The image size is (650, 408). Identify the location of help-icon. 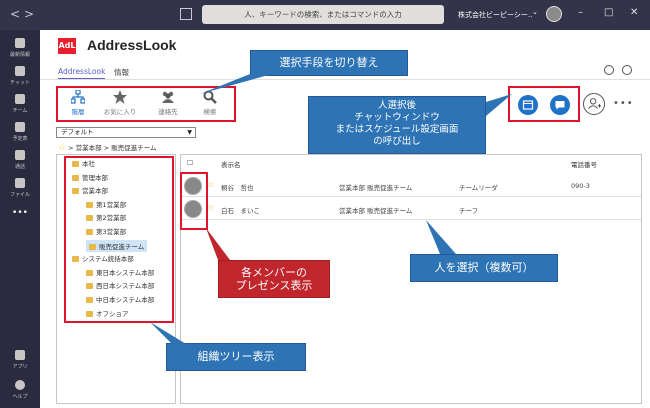
(20, 385).